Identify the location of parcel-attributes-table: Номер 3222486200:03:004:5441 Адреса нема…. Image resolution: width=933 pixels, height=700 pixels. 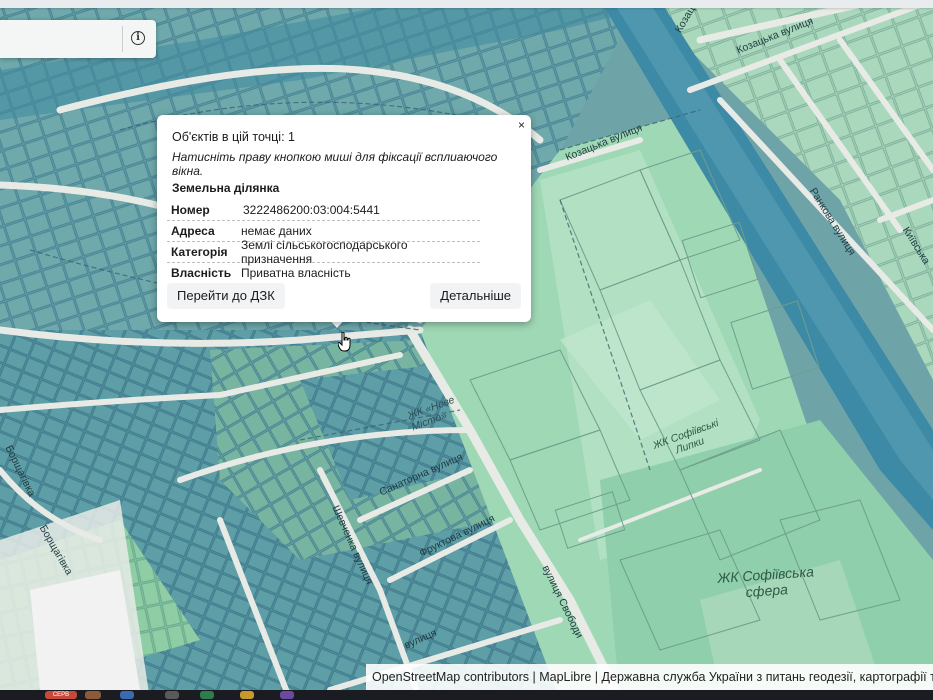
(323, 241).